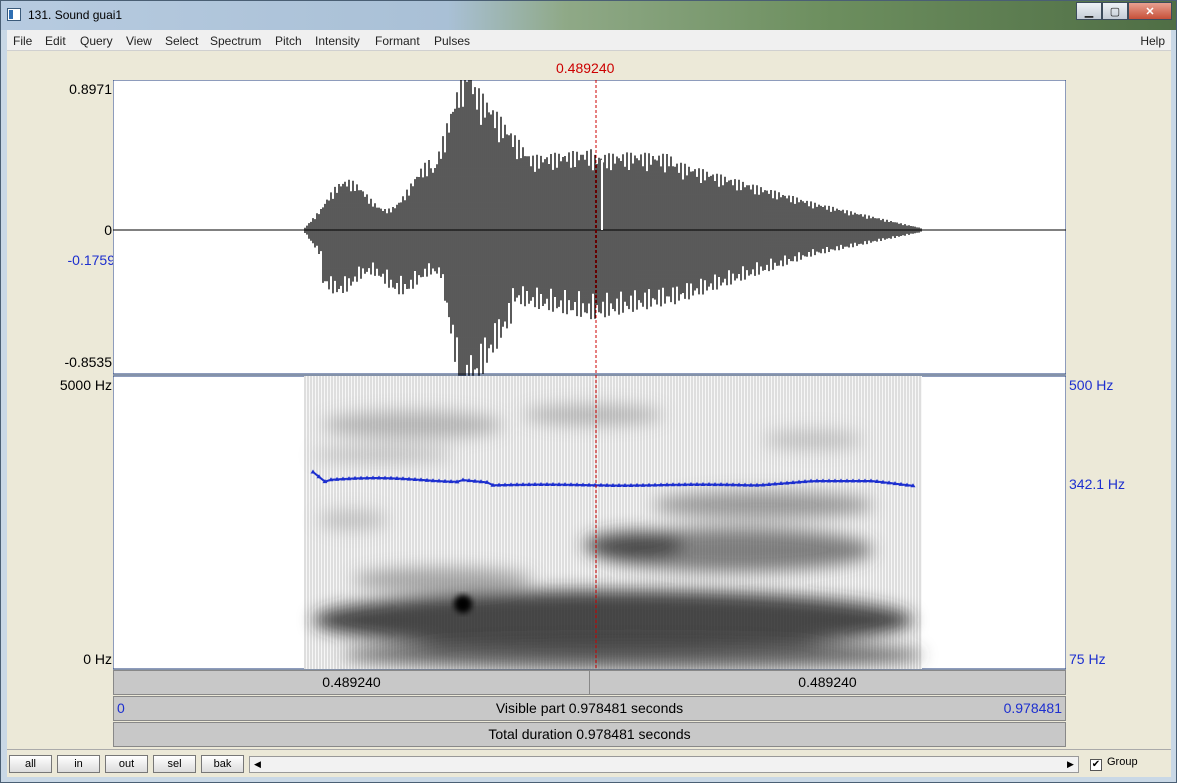  Describe the element at coordinates (337, 41) in the screenshot. I see `menu-intensity: Intensity` at that location.